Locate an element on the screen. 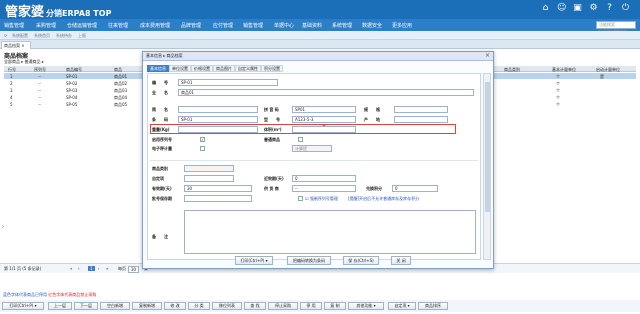 Image resolution: width=640 pixels, height=314 pixels. current-page: 1 is located at coordinates (91, 268).